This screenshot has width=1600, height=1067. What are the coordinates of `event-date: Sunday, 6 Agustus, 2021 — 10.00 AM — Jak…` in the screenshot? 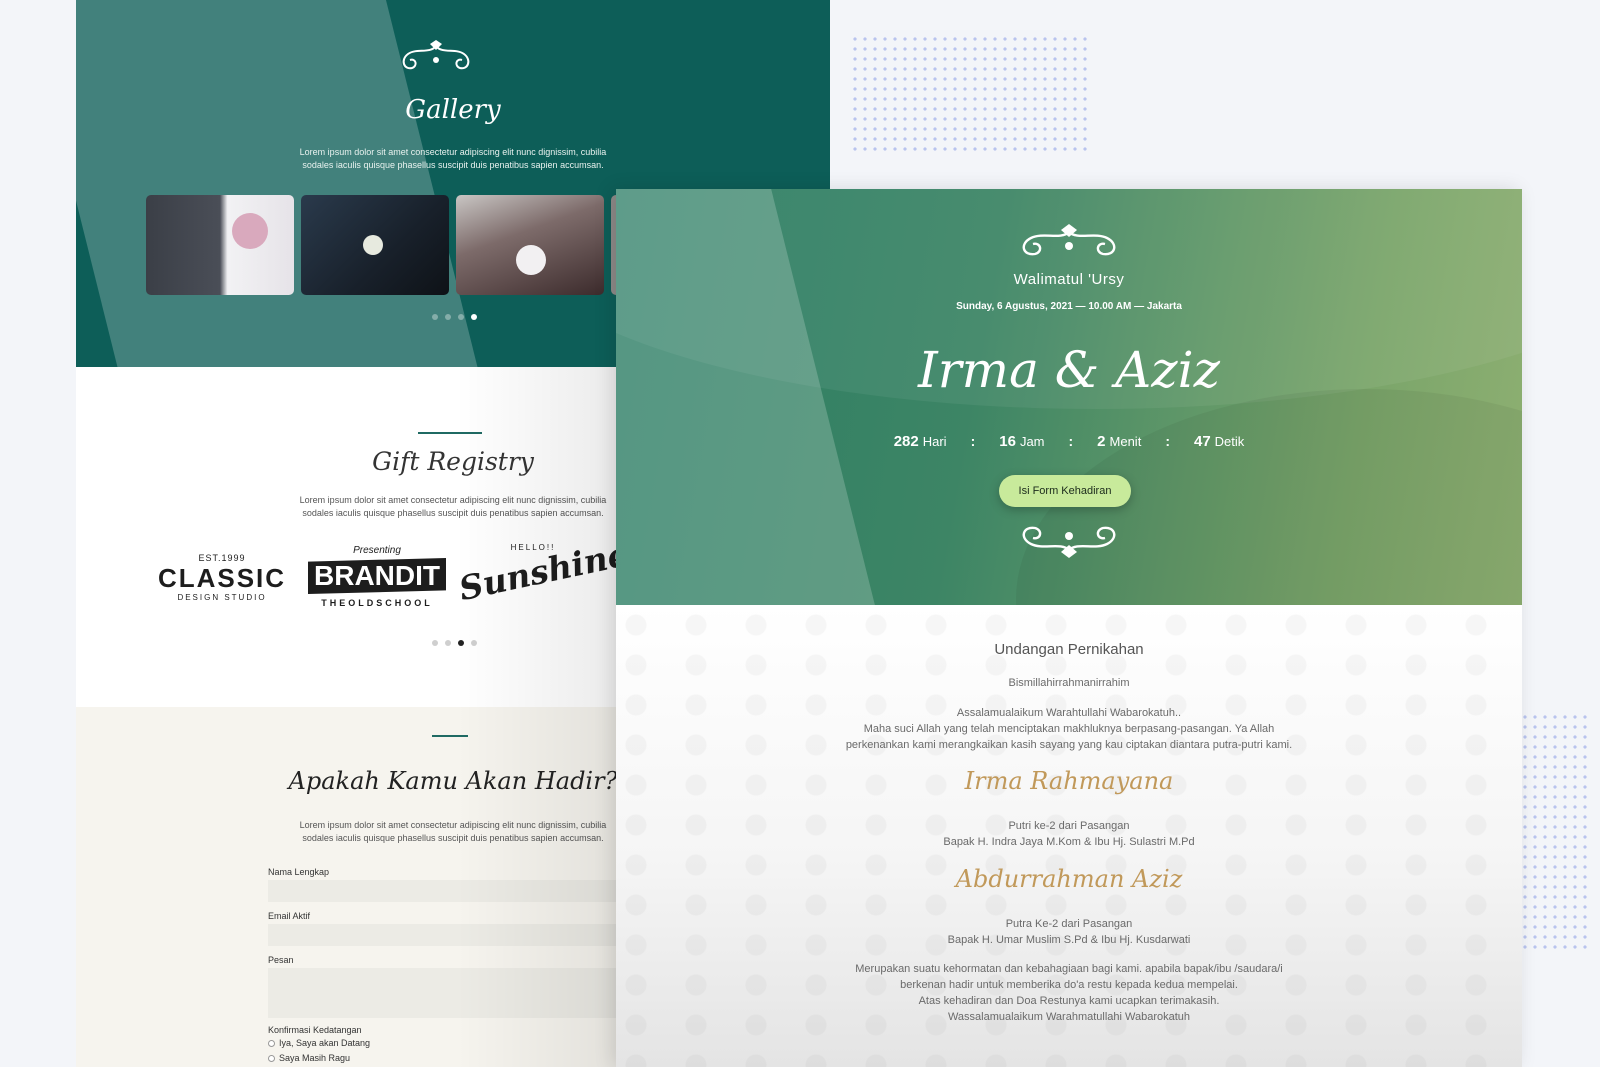 It's located at (1069, 306).